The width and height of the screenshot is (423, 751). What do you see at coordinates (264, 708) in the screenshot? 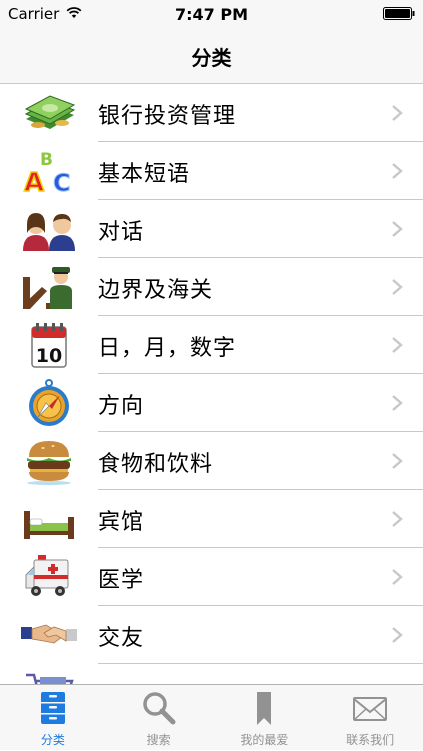
I see `bookmark-icon` at bounding box center [264, 708].